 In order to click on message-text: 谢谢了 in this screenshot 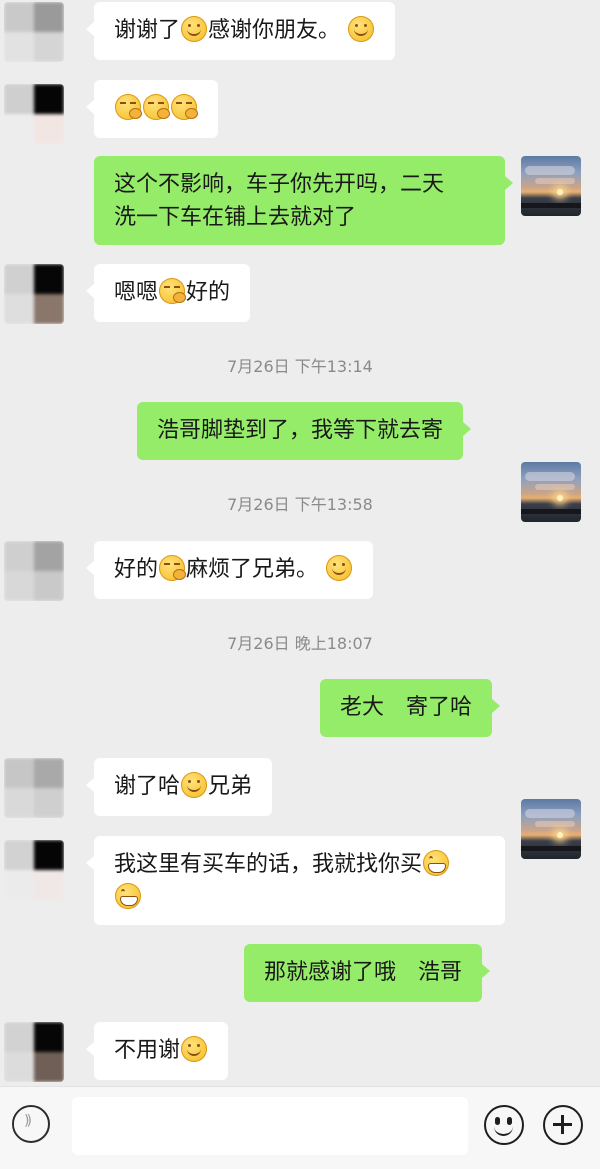, I will do `click(147, 30)`.